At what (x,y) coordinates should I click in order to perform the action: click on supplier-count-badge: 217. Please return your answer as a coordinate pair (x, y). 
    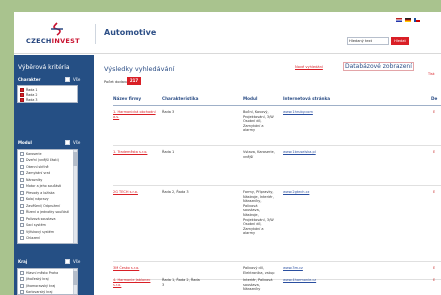
    Looking at the image, I should click on (134, 81).